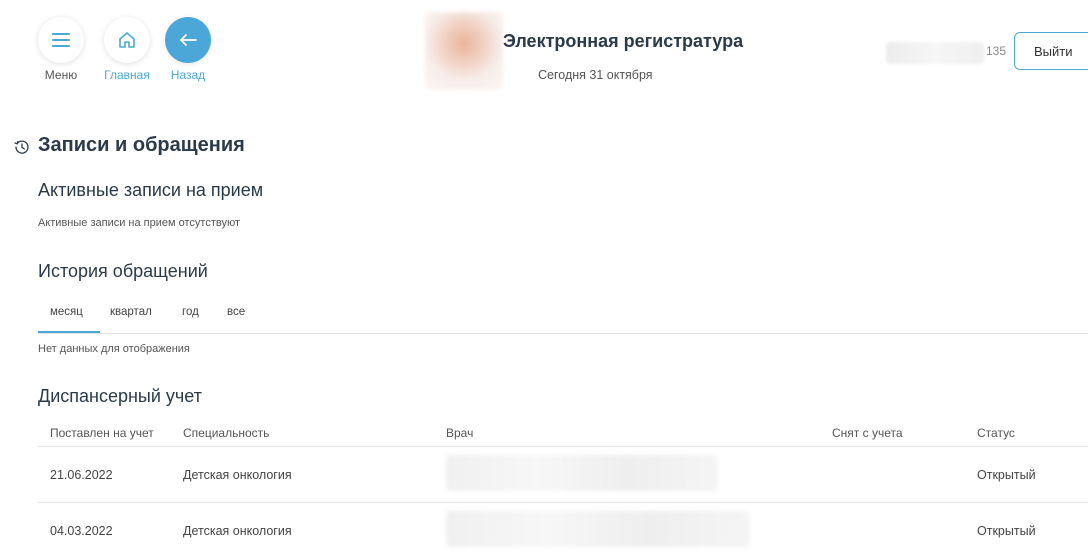 This screenshot has height=558, width=1088. I want to click on home-icon, so click(127, 40).